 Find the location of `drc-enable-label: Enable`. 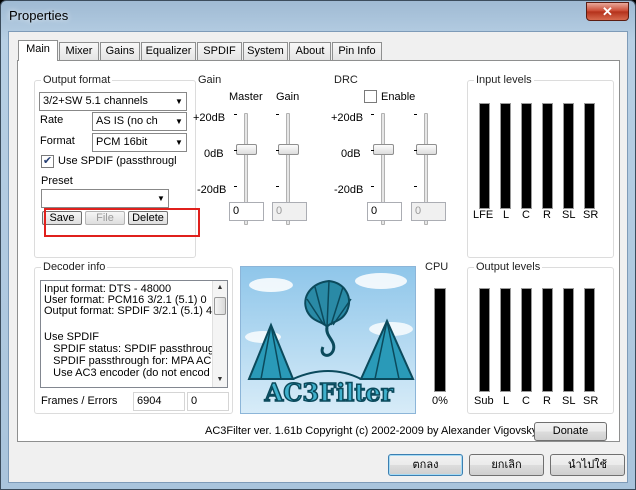

drc-enable-label: Enable is located at coordinates (398, 97).